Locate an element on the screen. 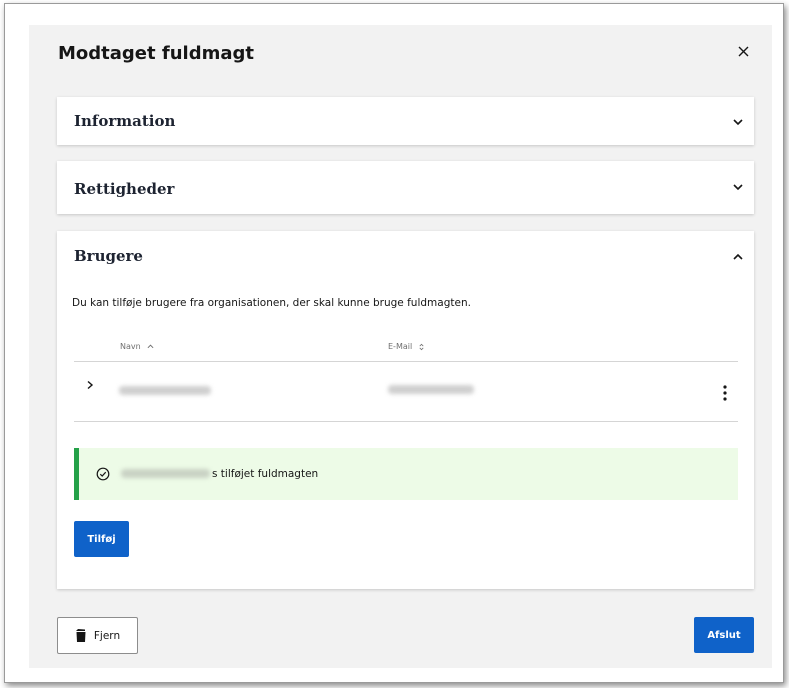 The width and height of the screenshot is (789, 688). sort-ascending-icon is located at coordinates (150, 346).